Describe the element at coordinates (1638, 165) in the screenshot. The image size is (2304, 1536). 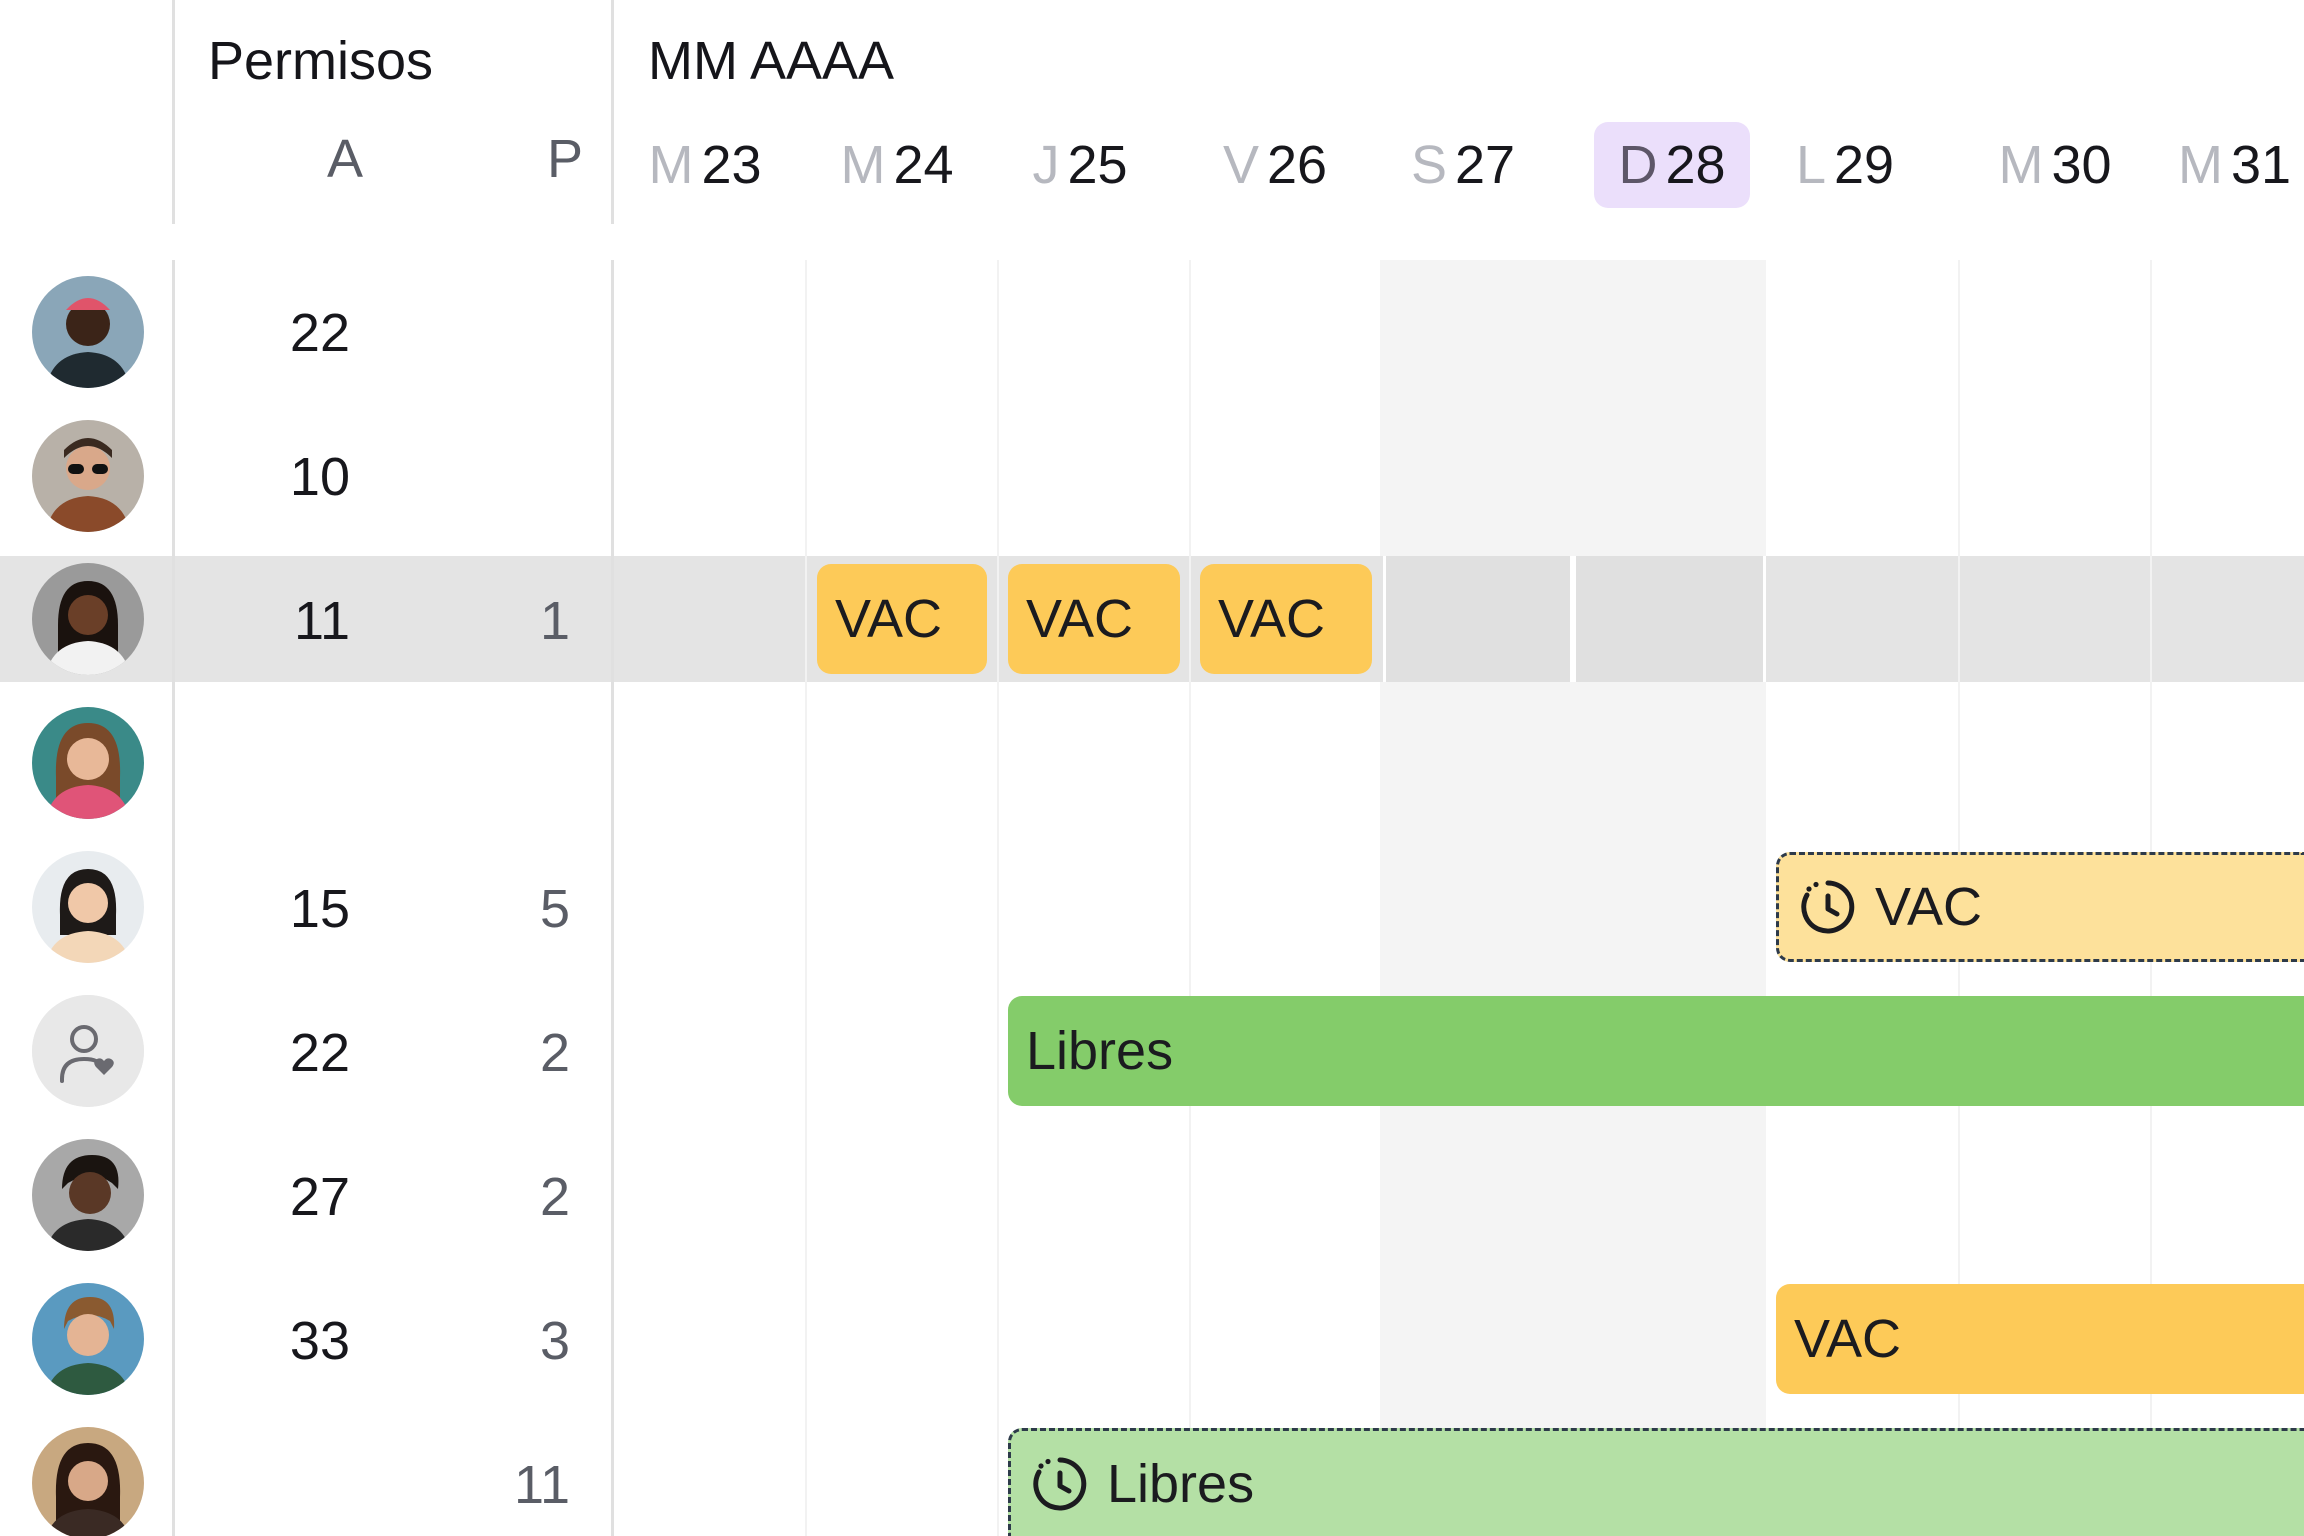
I see `day-letter: D` at that location.